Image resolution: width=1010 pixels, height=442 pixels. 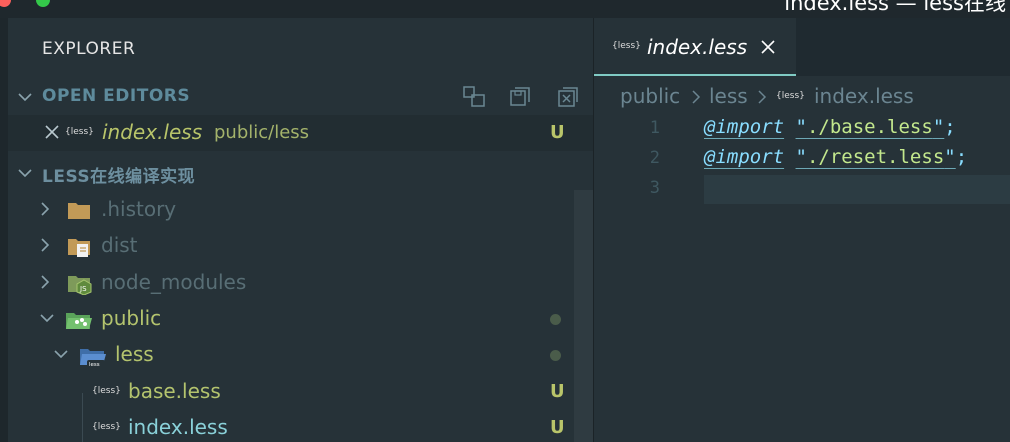 I want to click on folder-icon, so click(x=79, y=211).